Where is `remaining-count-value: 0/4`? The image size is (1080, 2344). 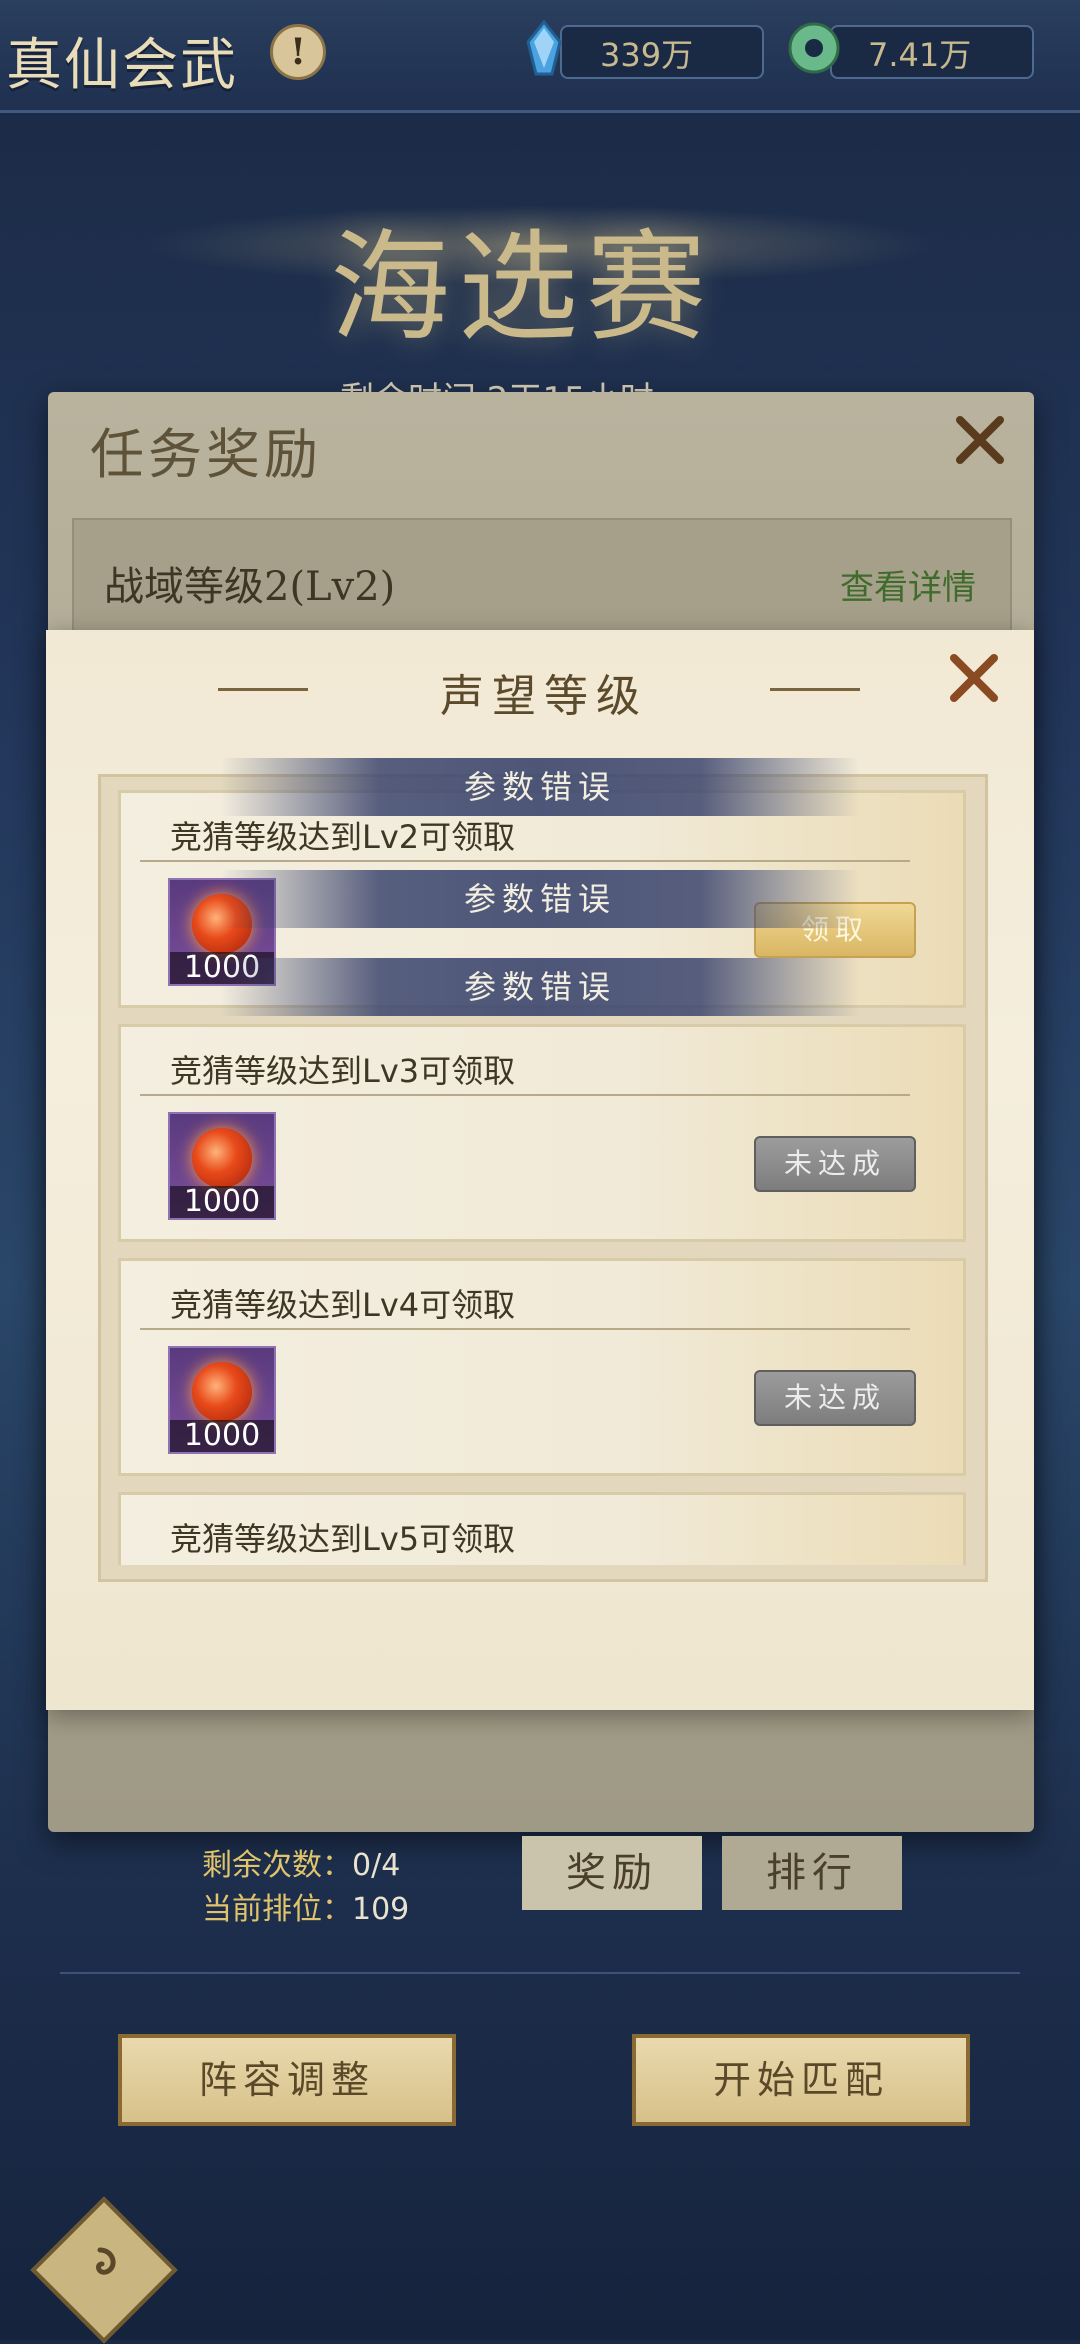
remaining-count-value: 0/4 is located at coordinates (376, 1865).